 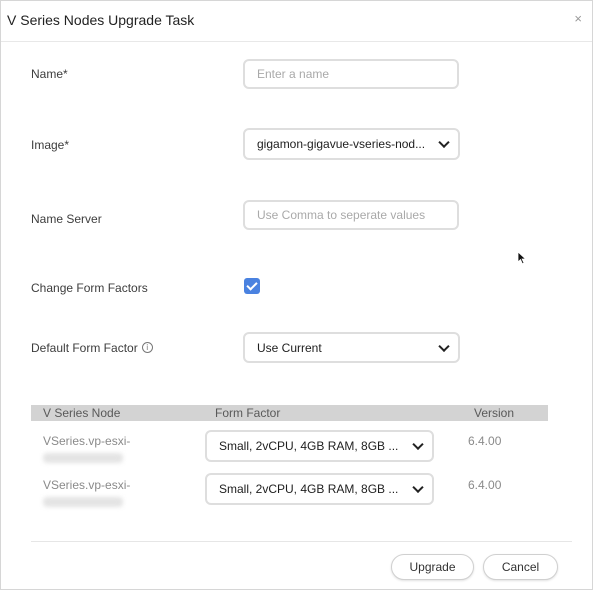 I want to click on checkmark-icon, so click(x=252, y=285).